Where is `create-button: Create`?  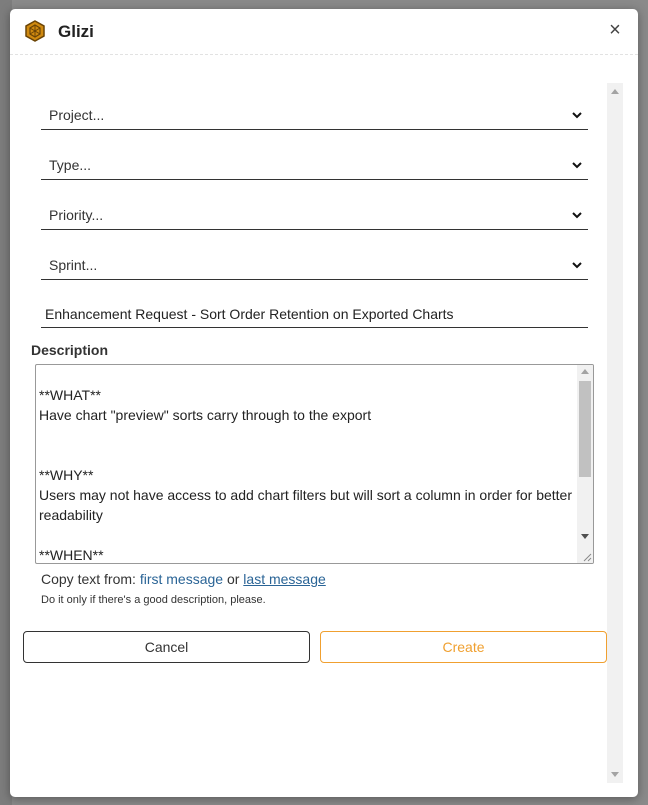
create-button: Create is located at coordinates (463, 647).